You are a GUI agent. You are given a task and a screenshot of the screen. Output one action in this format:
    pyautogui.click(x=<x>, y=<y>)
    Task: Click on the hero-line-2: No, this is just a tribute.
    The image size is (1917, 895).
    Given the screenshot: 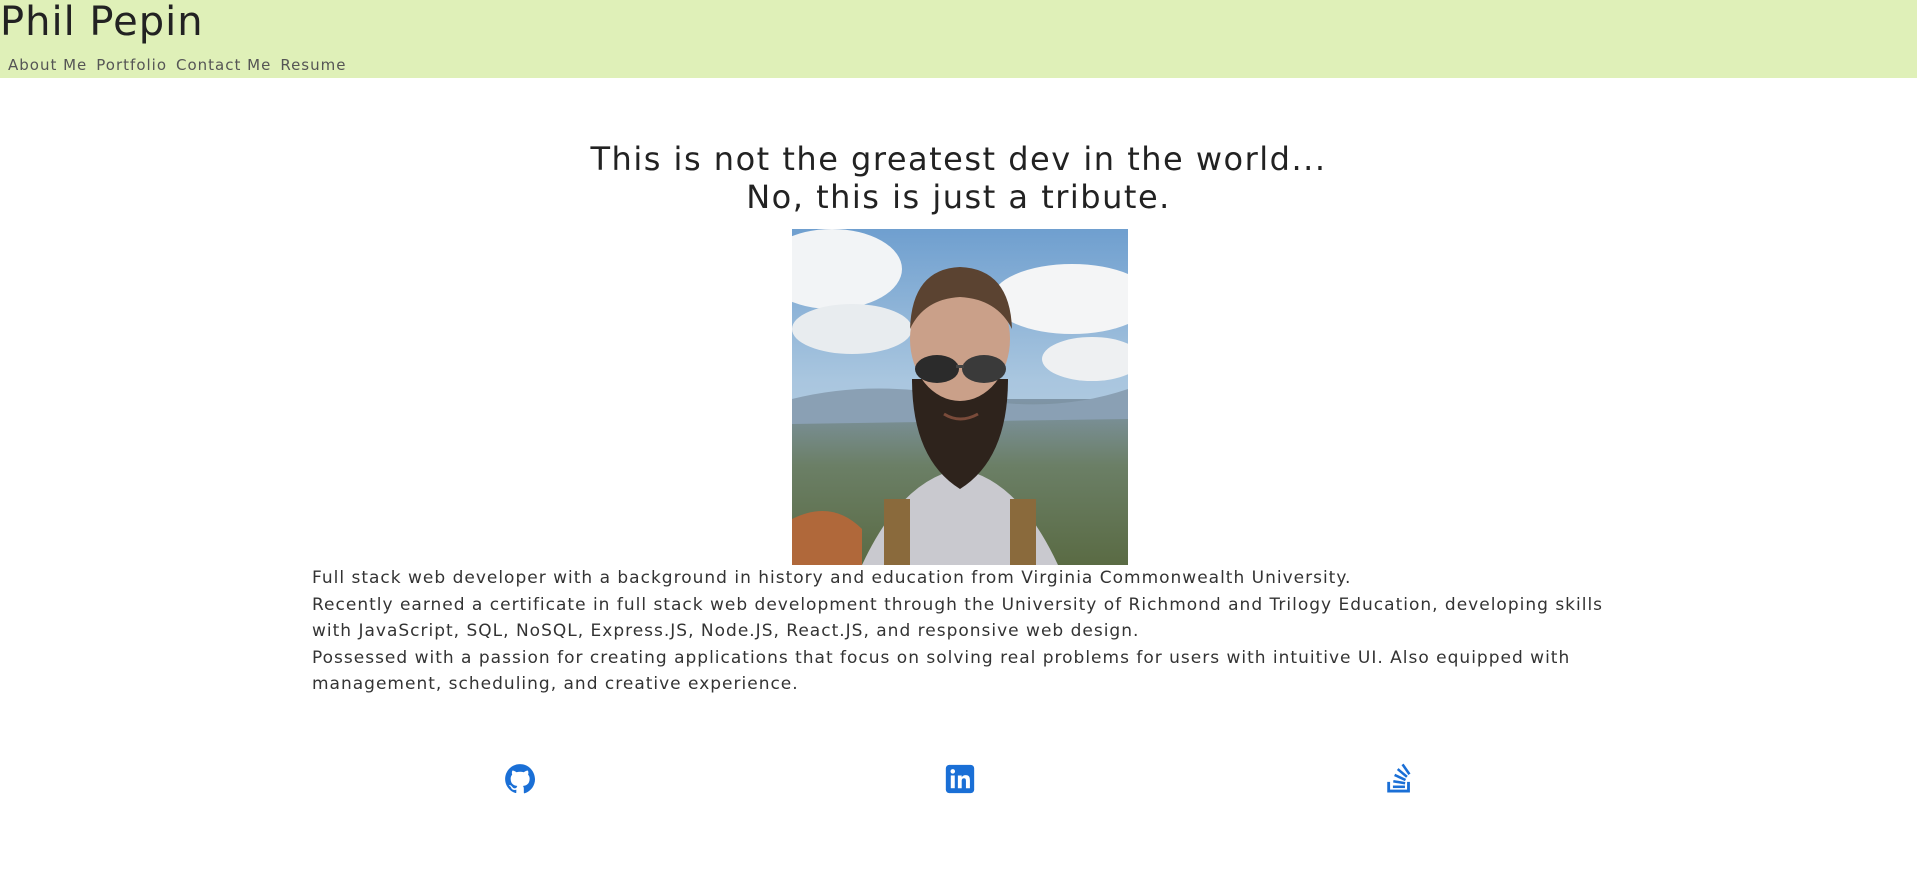 What is the action you would take?
    pyautogui.click(x=958, y=197)
    